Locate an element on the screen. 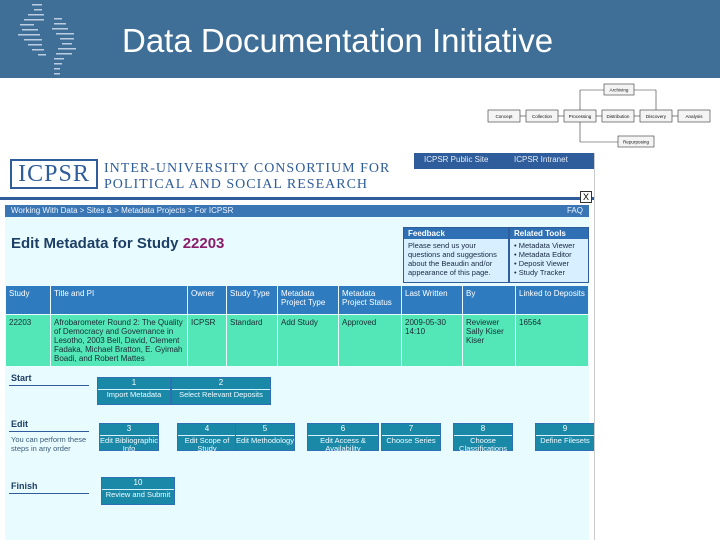  table-cell: 2009-05-30 14:10 is located at coordinates (432, 340).